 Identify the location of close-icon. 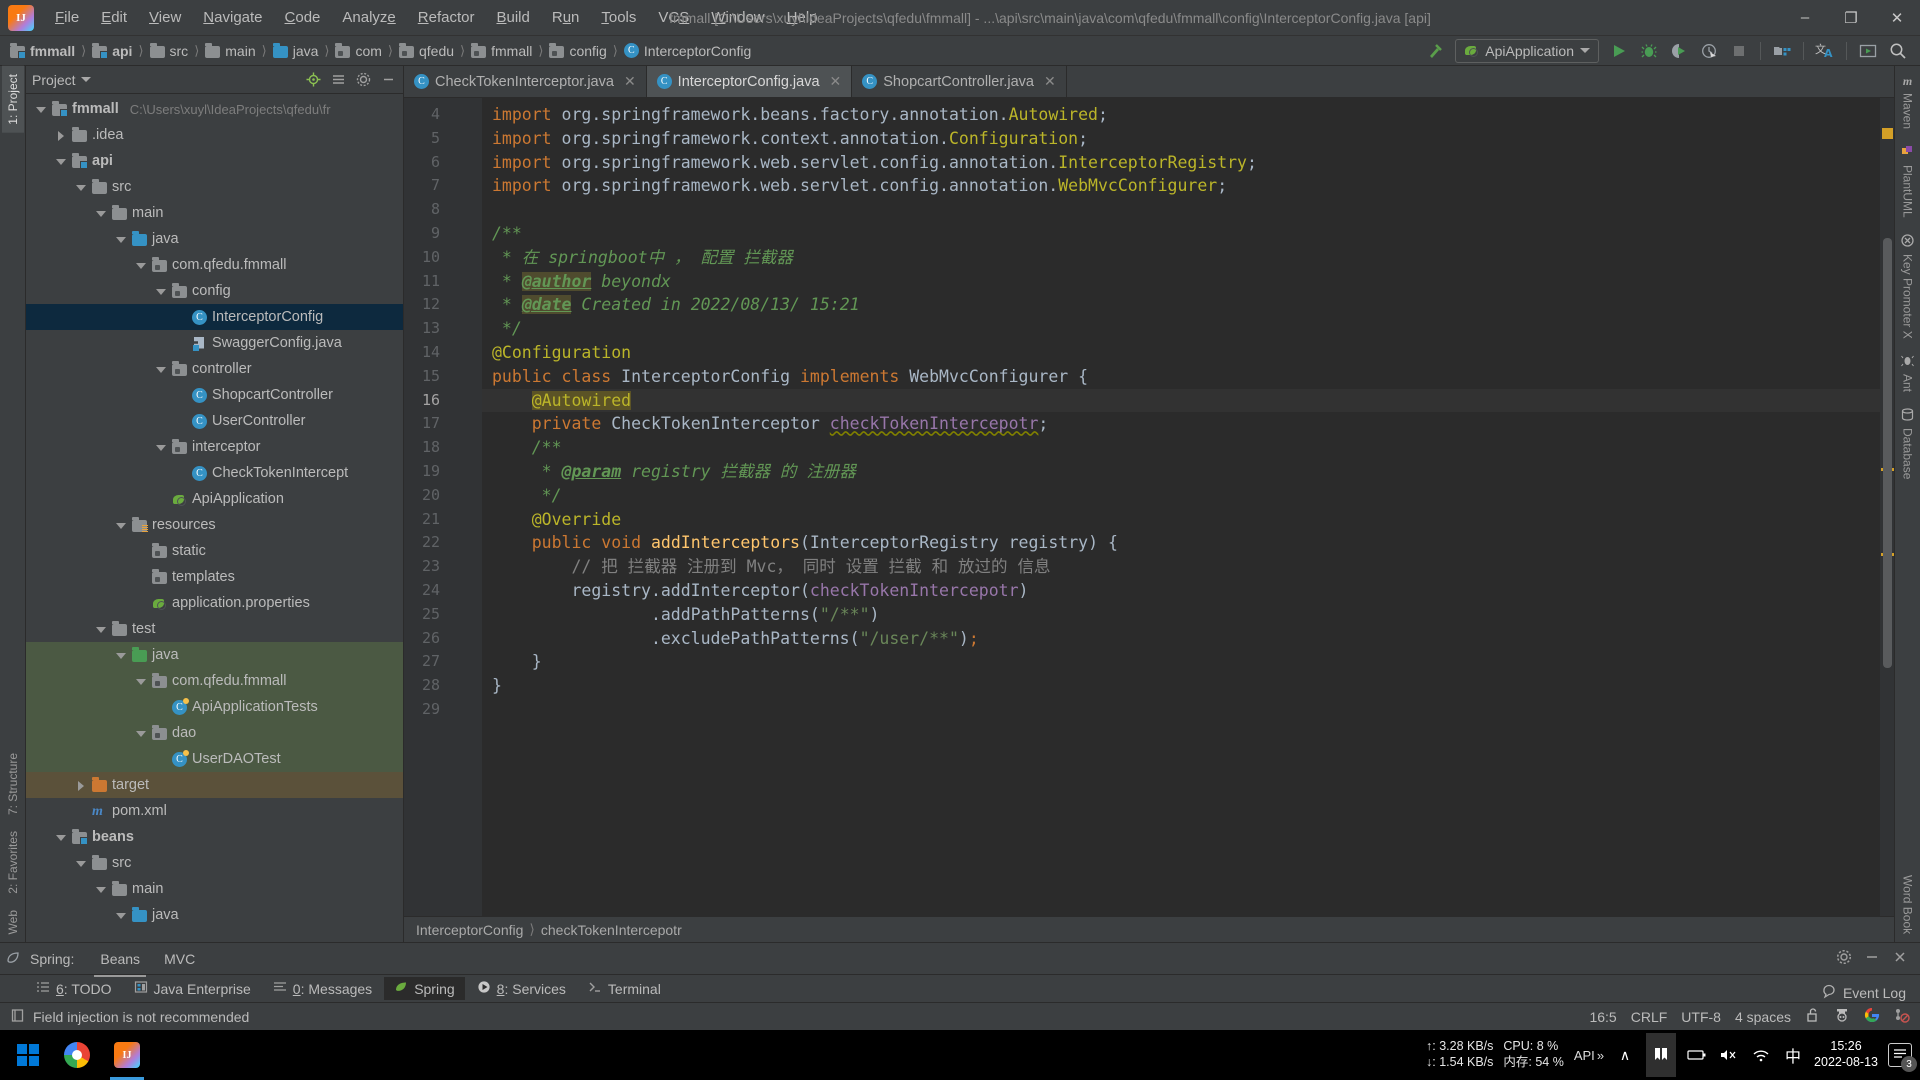
(1900, 958).